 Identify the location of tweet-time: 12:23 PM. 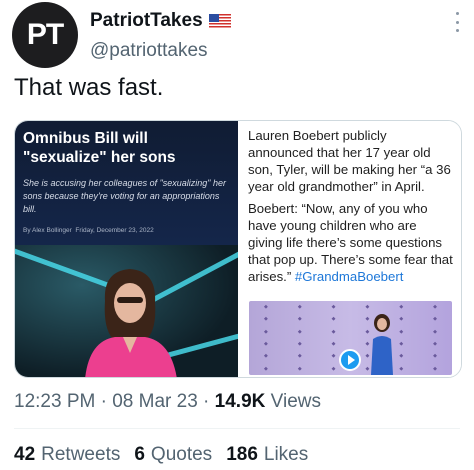
(54, 401).